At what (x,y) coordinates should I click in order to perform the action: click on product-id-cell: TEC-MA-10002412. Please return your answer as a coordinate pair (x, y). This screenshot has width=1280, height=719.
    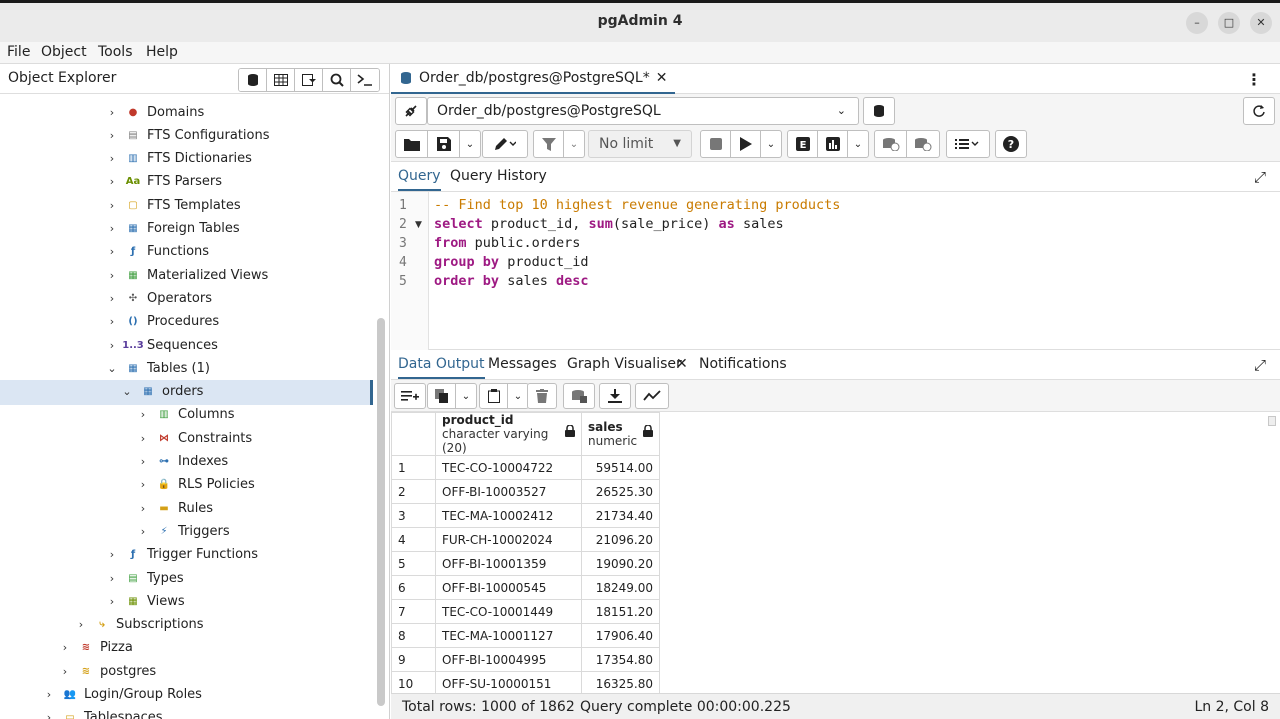
    Looking at the image, I should click on (508, 515).